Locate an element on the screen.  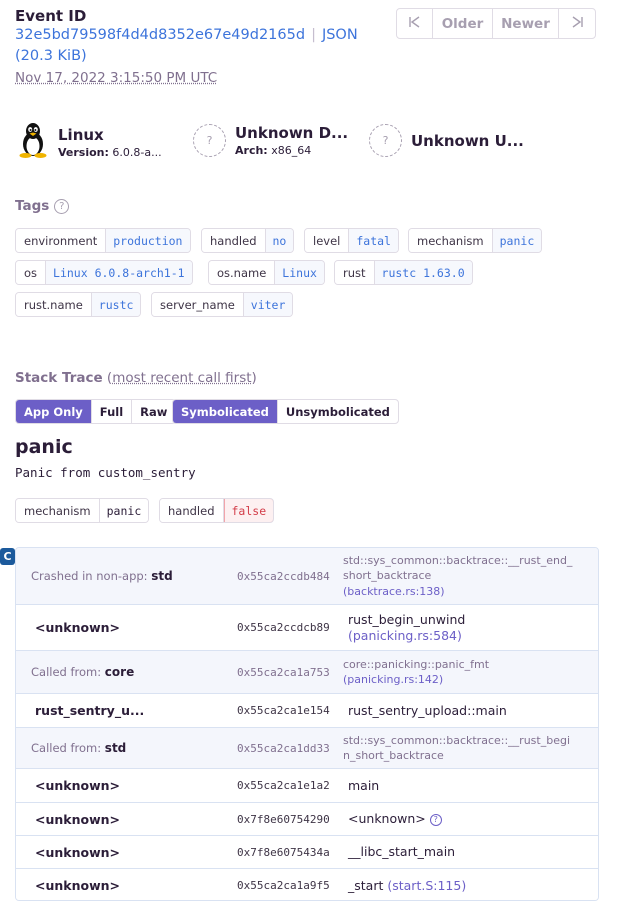
tag-value: rustc 1.63.0 is located at coordinates (423, 272).